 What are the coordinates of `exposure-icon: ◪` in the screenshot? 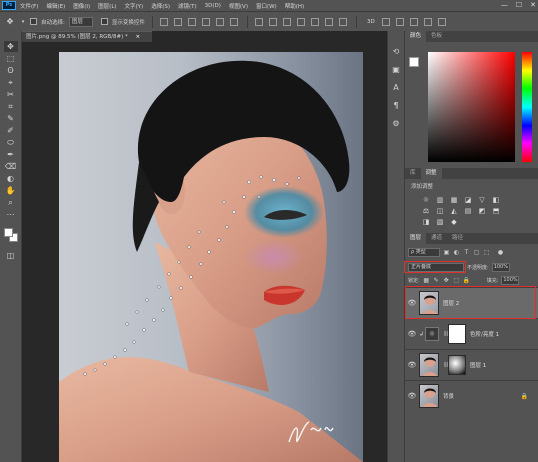 It's located at (468, 200).